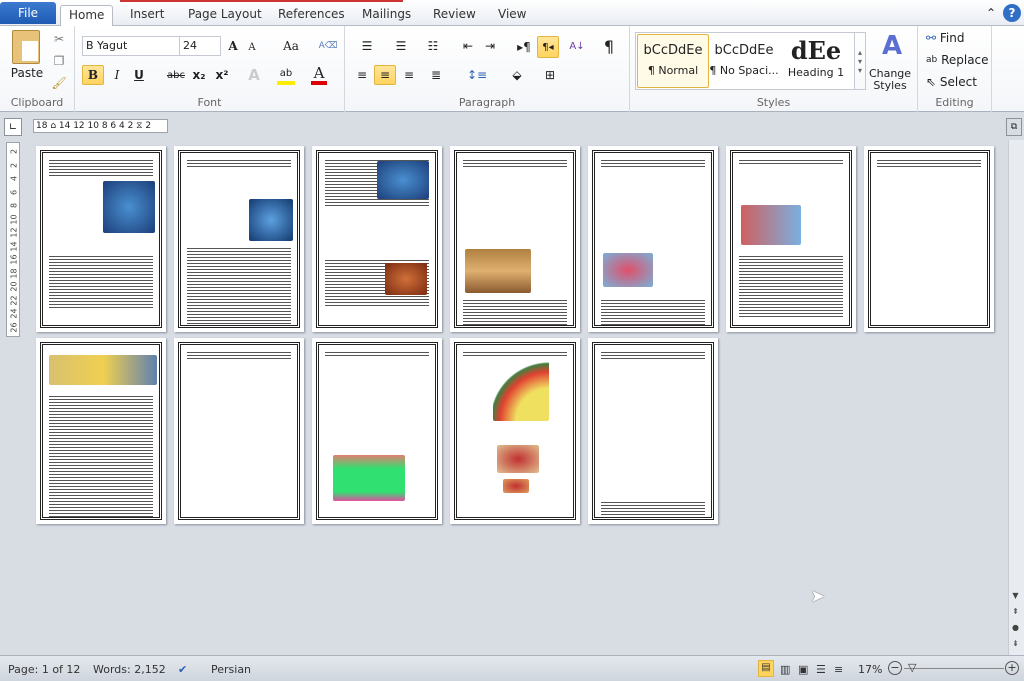 The height and width of the screenshot is (681, 1024). I want to click on line-spacing-icon: ↕≡, so click(477, 75).